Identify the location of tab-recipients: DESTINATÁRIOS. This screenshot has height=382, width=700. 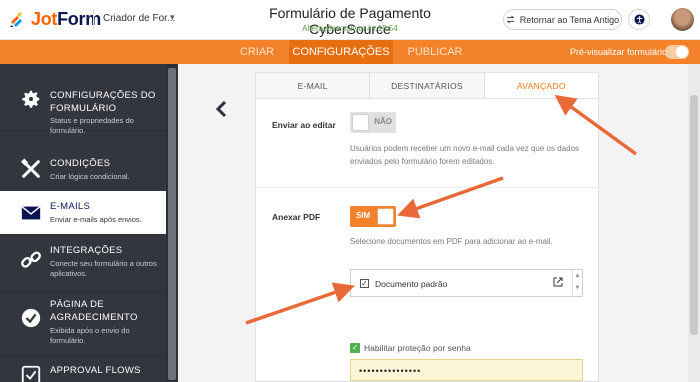
(427, 85).